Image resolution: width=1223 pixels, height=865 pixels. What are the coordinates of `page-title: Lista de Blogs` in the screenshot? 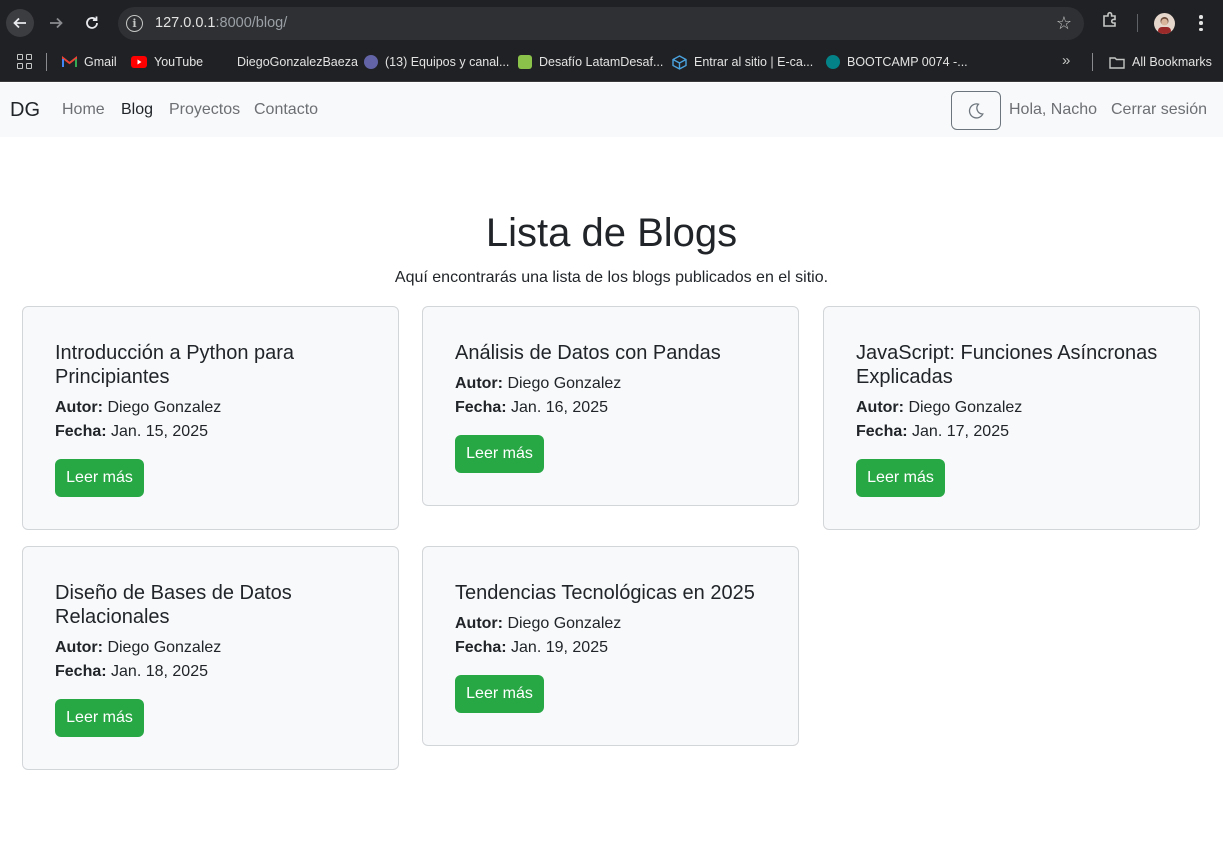 It's located at (611, 233).